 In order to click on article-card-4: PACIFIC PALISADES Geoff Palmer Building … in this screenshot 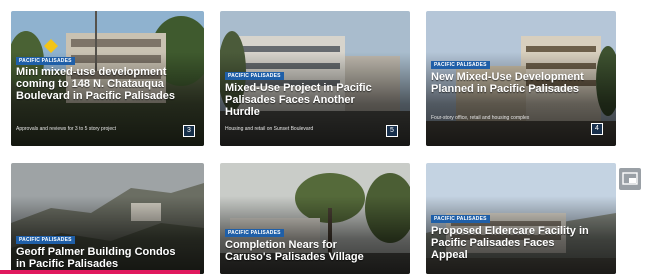, I will do `click(107, 218)`.